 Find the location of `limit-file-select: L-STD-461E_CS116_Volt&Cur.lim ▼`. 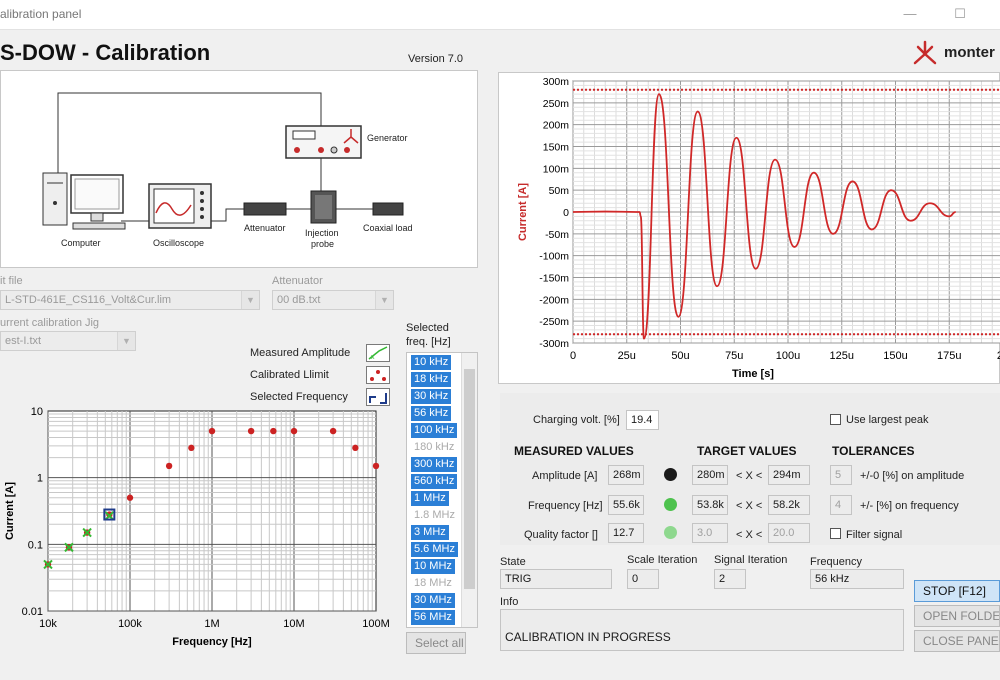

limit-file-select: L-STD-461E_CS116_Volt&Cur.lim ▼ is located at coordinates (130, 300).